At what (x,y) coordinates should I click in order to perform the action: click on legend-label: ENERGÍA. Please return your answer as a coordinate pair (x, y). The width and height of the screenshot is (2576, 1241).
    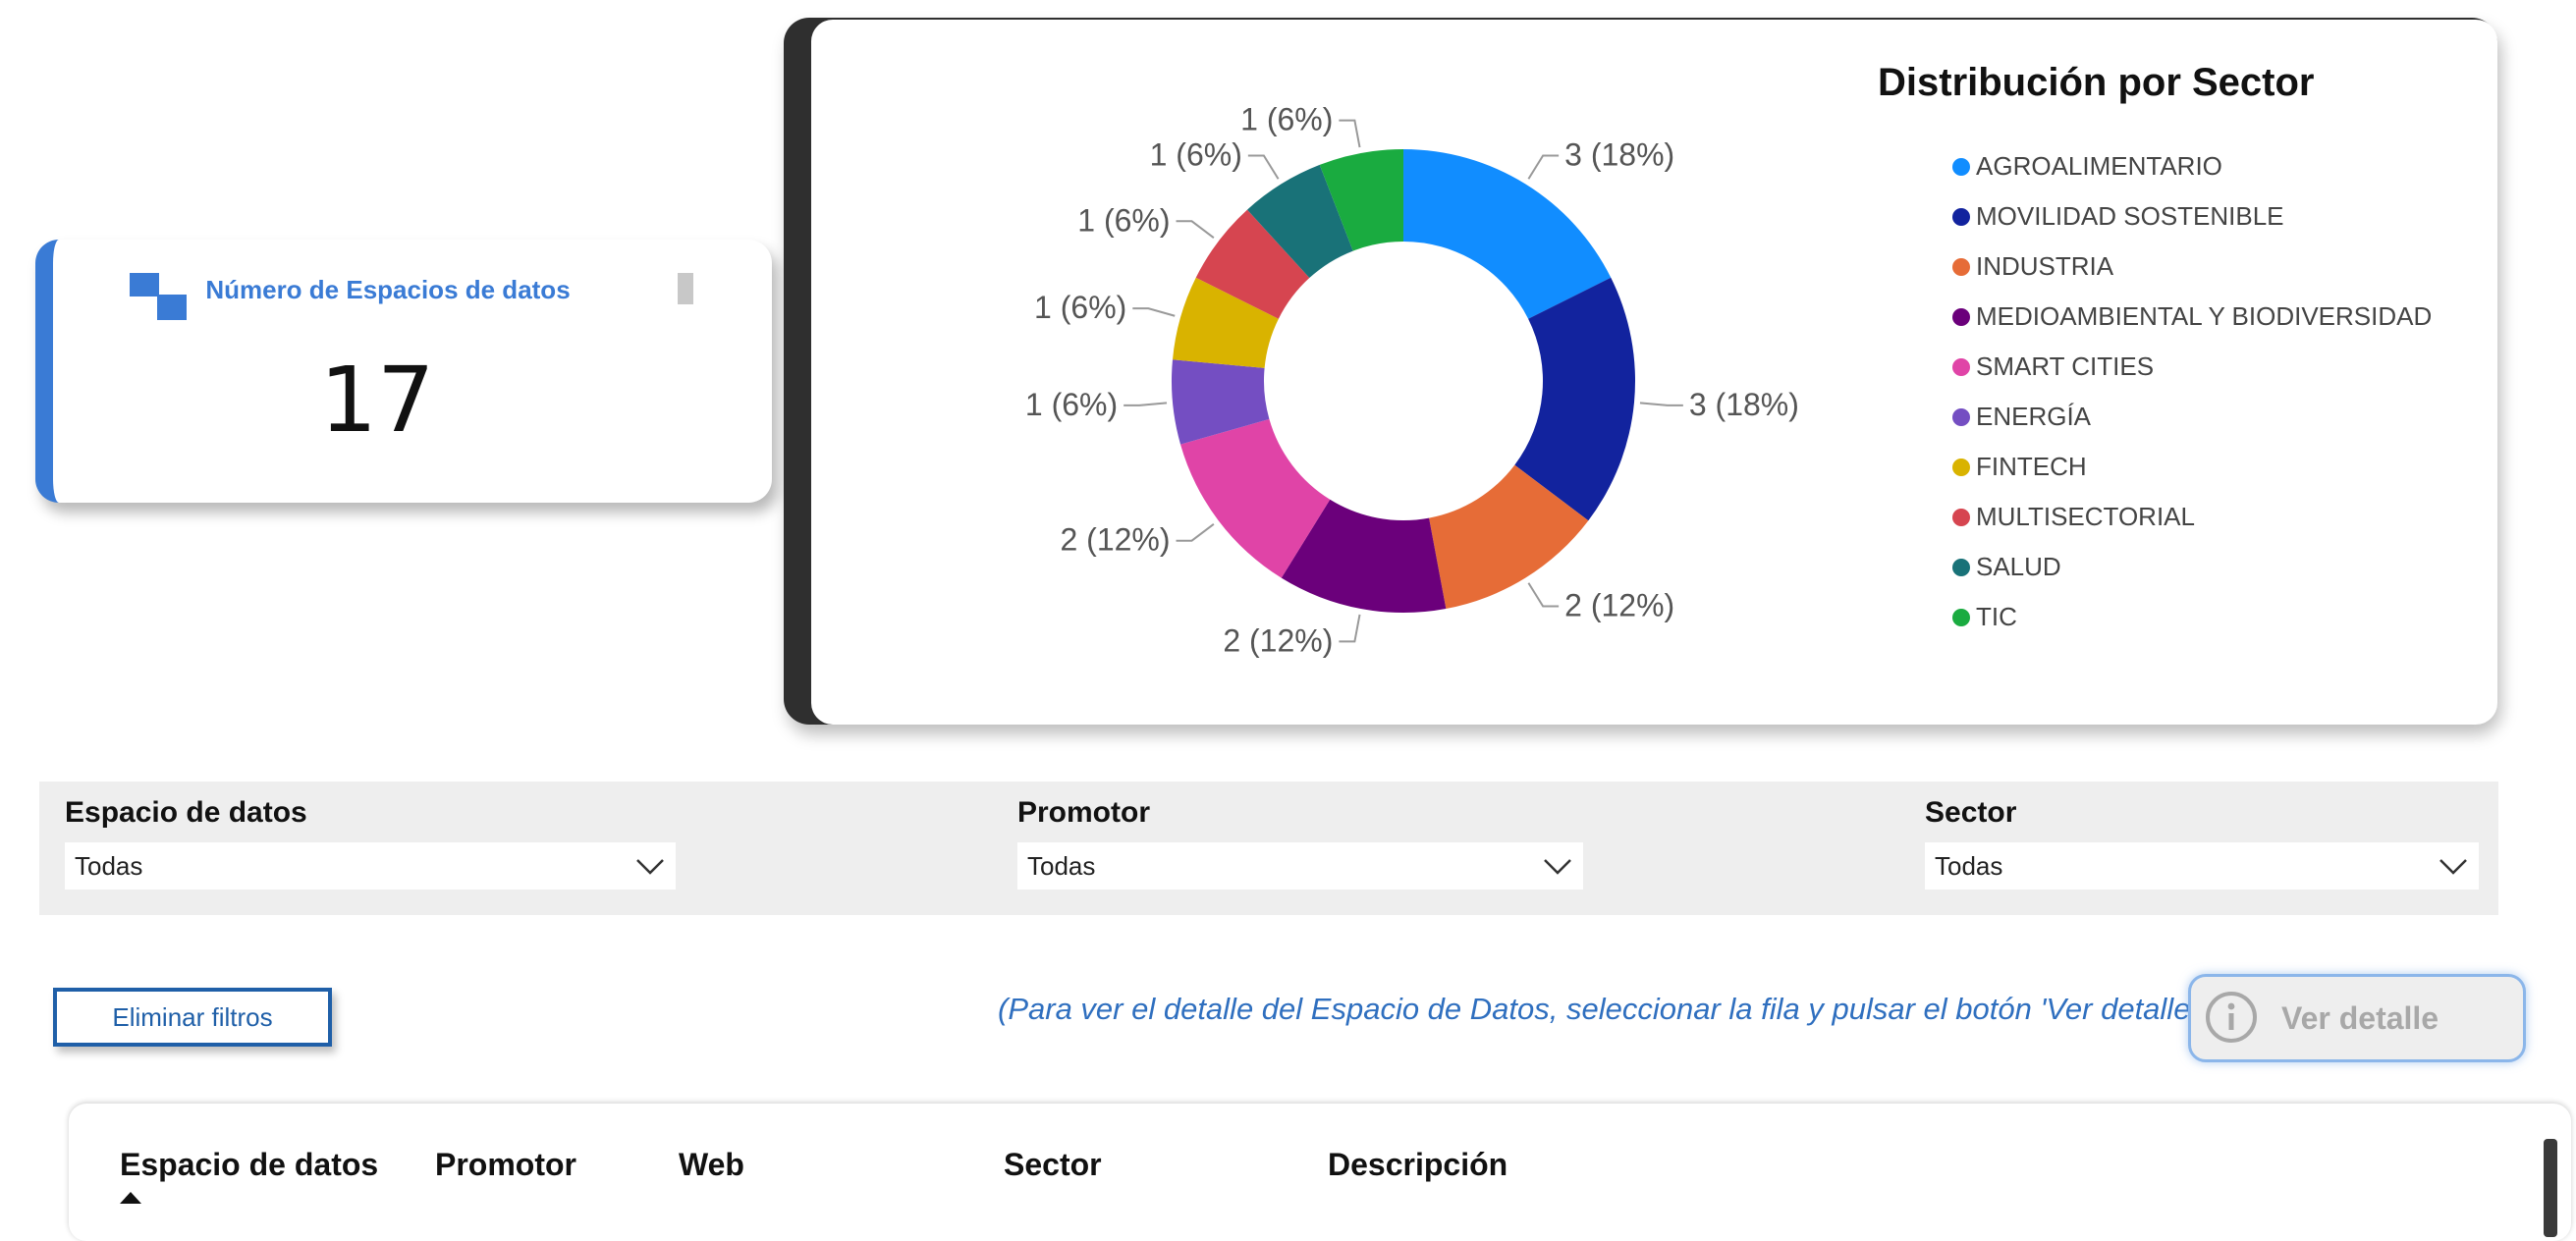
    Looking at the image, I should click on (2034, 417).